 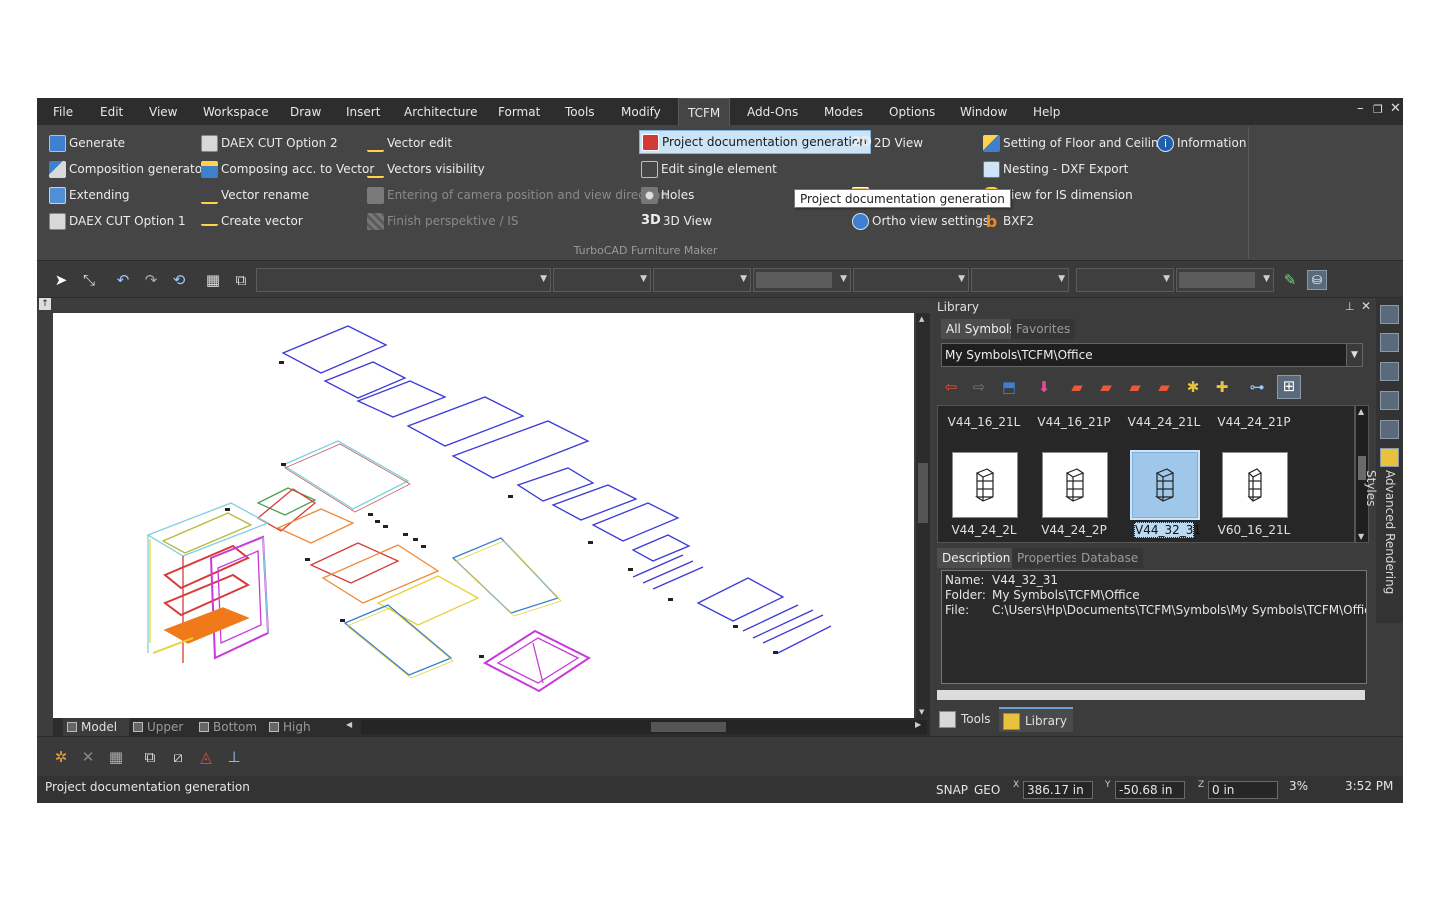 I want to click on symbol-tile-v60-16-21l, so click(x=1255, y=485).